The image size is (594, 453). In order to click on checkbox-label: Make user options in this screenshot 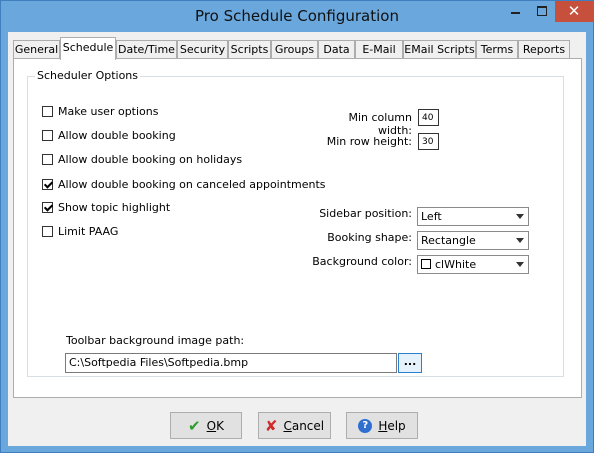, I will do `click(108, 111)`.